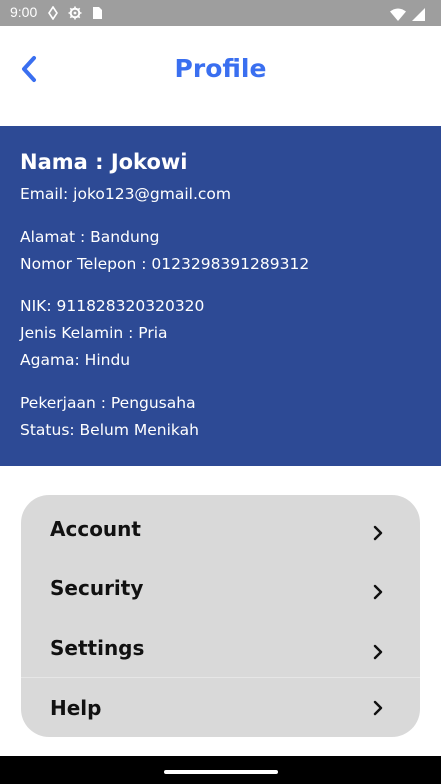 This screenshot has height=784, width=441. Describe the element at coordinates (220, 588) in the screenshot. I see `menu-item-security: Security` at that location.